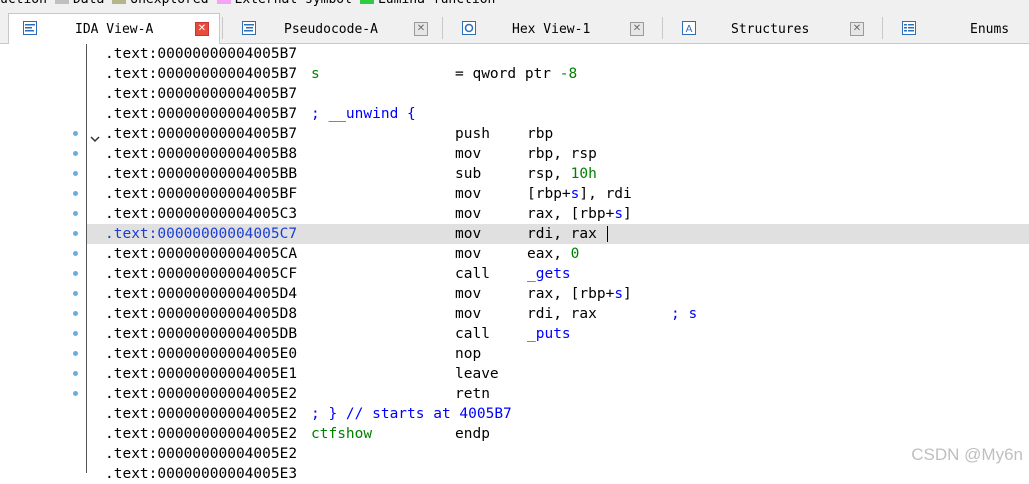 This screenshot has height=484, width=1029. I want to click on listing-line: .text:00000000004005BF mov [rbp+s], rdi, so click(558, 194).